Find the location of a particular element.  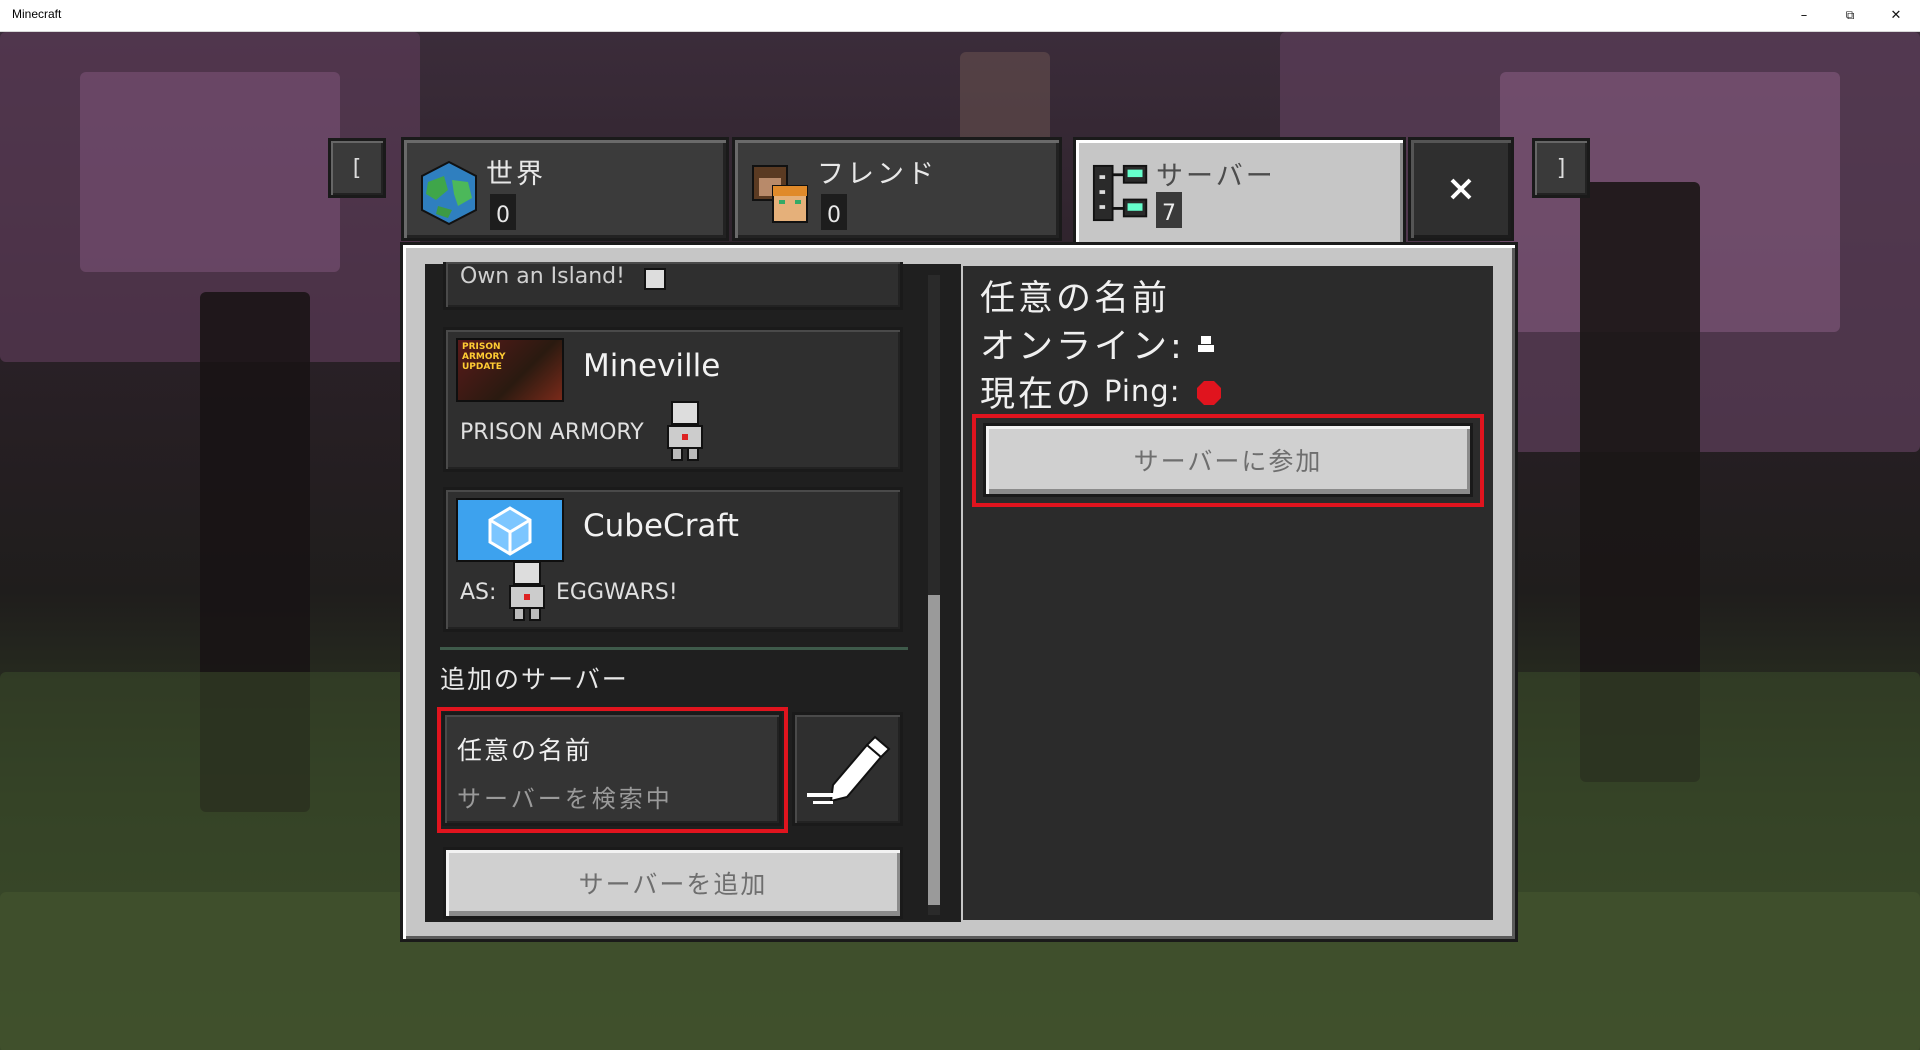

server-card-cubecraft: CubeCraft AS: EGGWARS! is located at coordinates (673, 559).